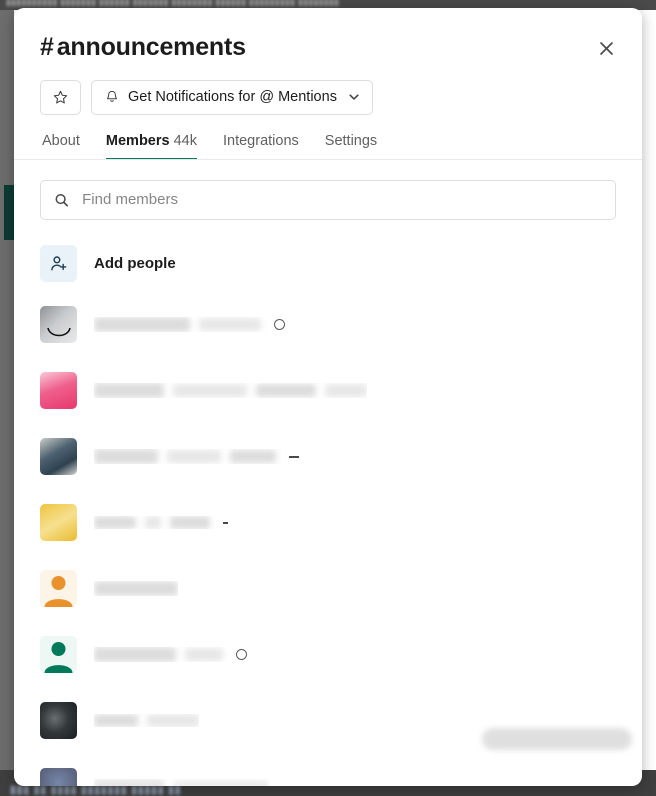  I want to click on person-add-icon, so click(58, 263).